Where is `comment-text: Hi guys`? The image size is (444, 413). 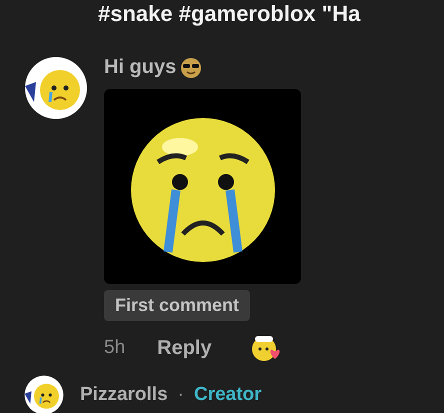 comment-text: Hi guys is located at coordinates (140, 67).